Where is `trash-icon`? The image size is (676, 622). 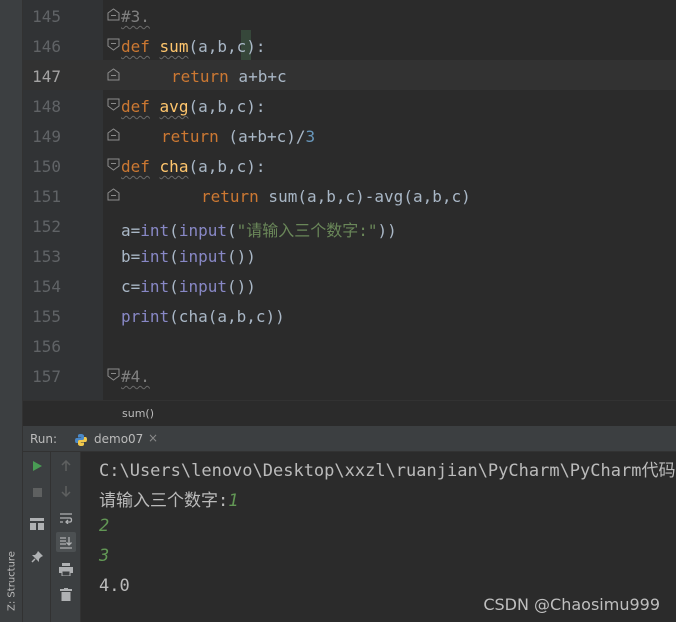
trash-icon is located at coordinates (66, 594).